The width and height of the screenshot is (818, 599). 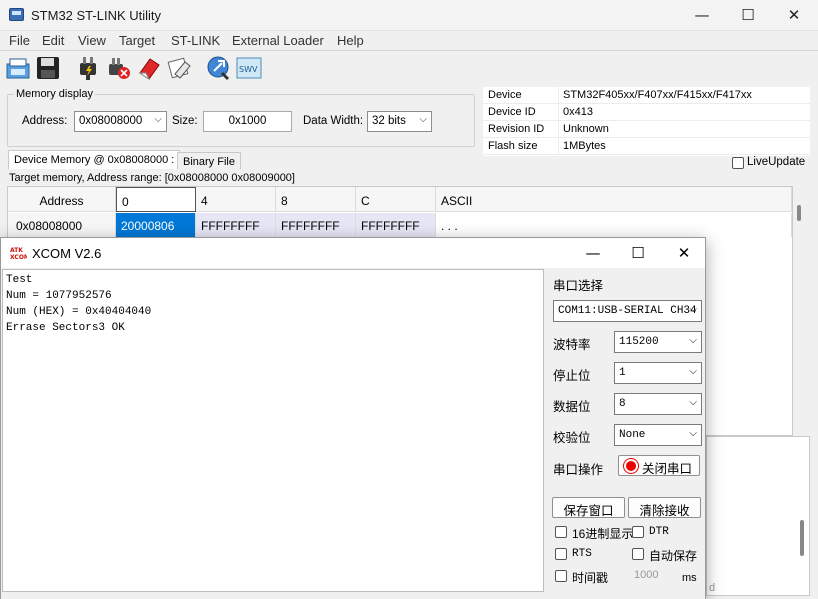 What do you see at coordinates (572, 376) in the screenshot?
I see `stop-bits-label: 停止位` at bounding box center [572, 376].